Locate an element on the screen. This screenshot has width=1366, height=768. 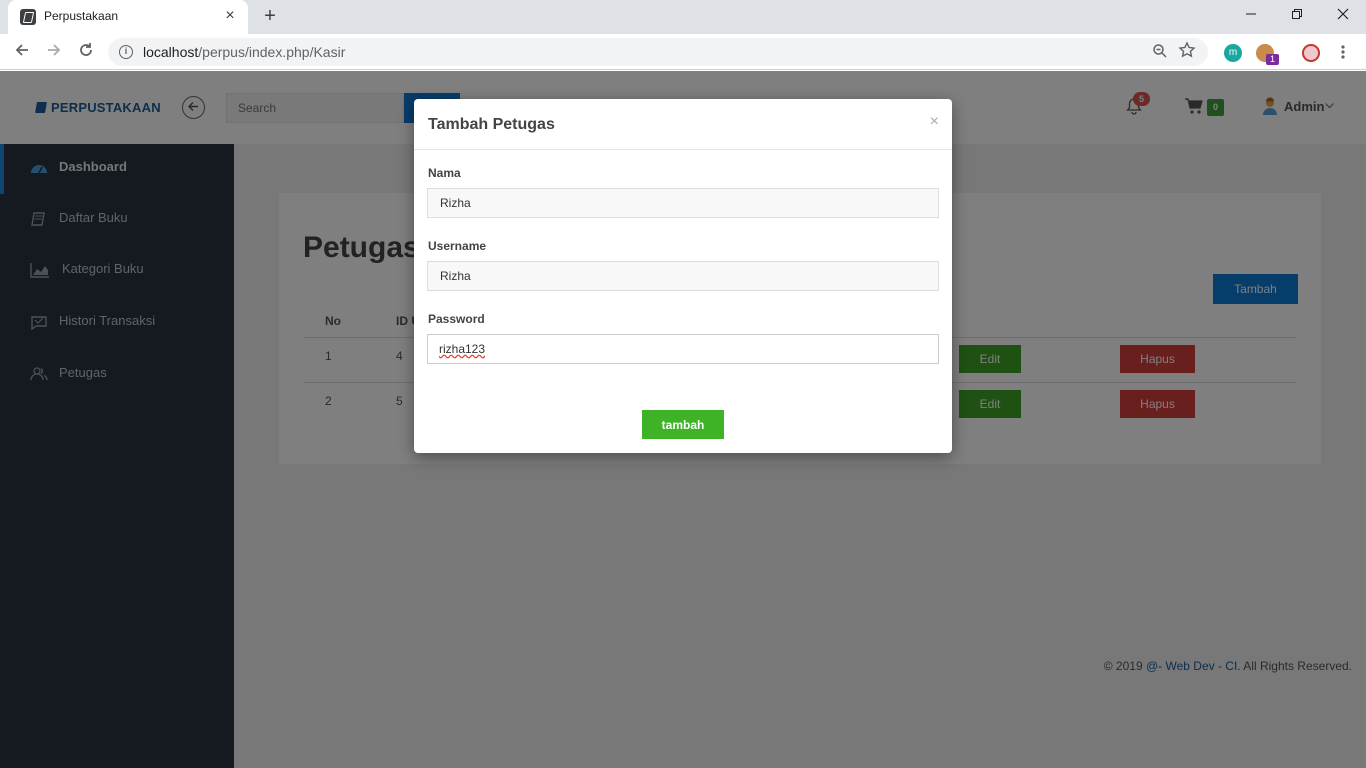
extension-m-icon: m is located at coordinates (1233, 53).